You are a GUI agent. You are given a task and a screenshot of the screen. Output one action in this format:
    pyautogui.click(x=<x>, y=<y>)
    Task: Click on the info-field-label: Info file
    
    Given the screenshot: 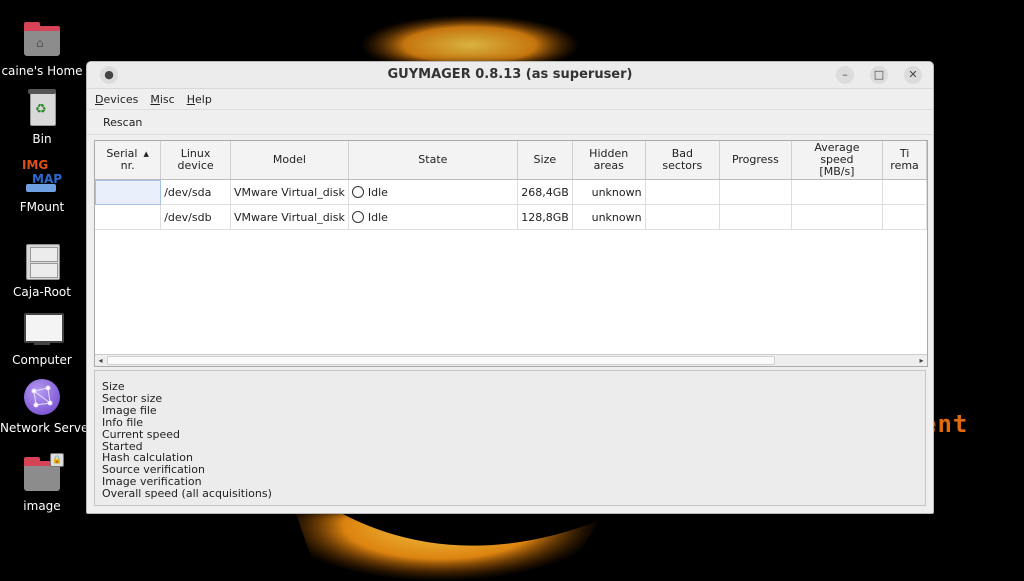 What is the action you would take?
    pyautogui.click(x=123, y=422)
    